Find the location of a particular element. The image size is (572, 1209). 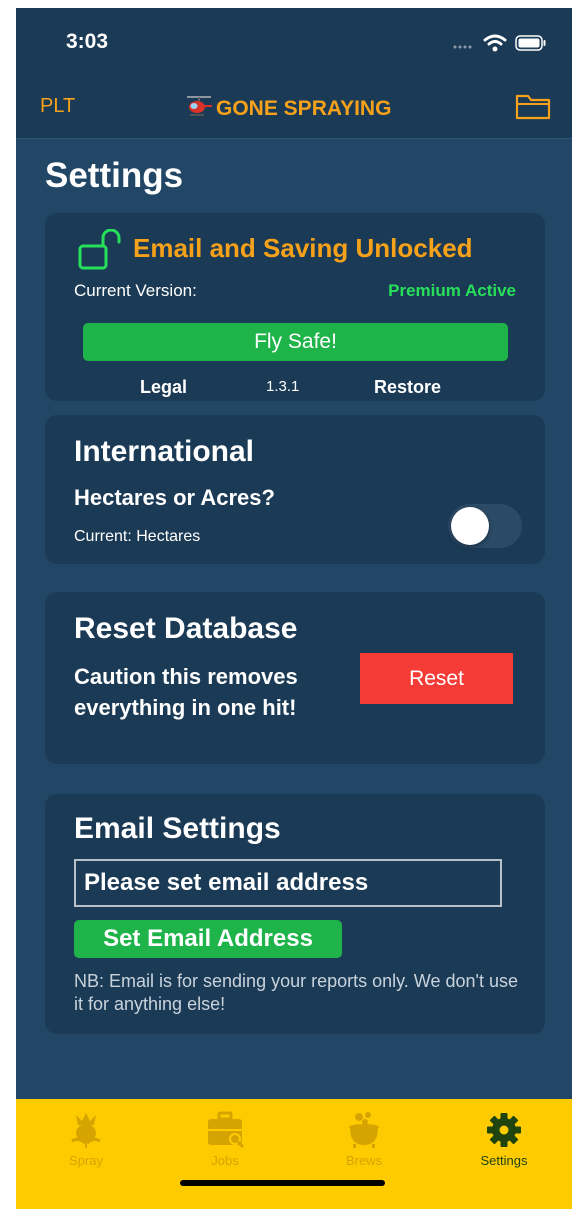

current-version-label: Current Version: is located at coordinates (135, 290).